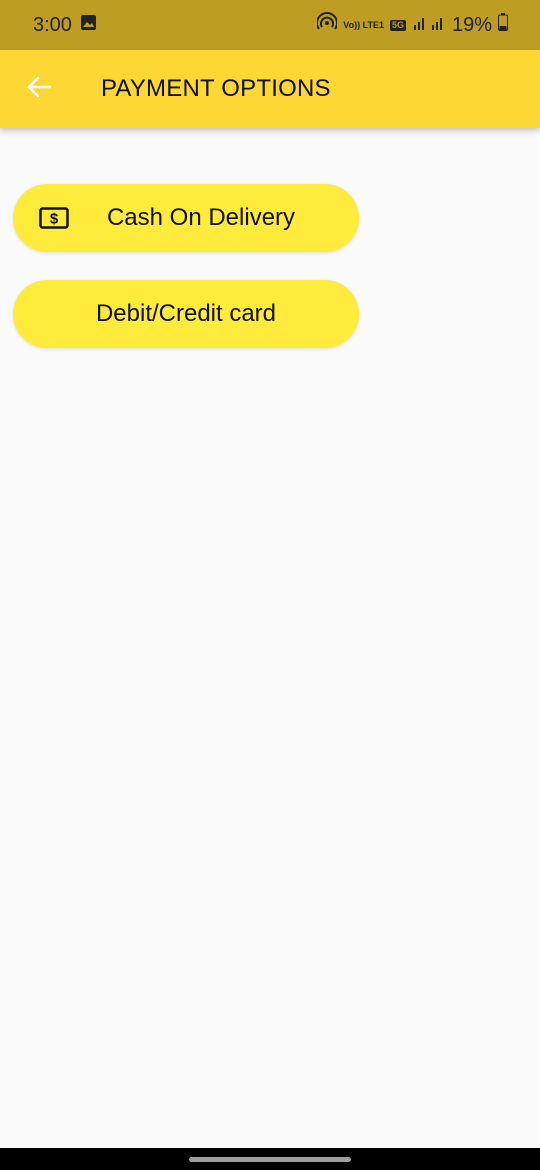  What do you see at coordinates (471, 24) in the screenshot?
I see `battery-percent: 19%` at bounding box center [471, 24].